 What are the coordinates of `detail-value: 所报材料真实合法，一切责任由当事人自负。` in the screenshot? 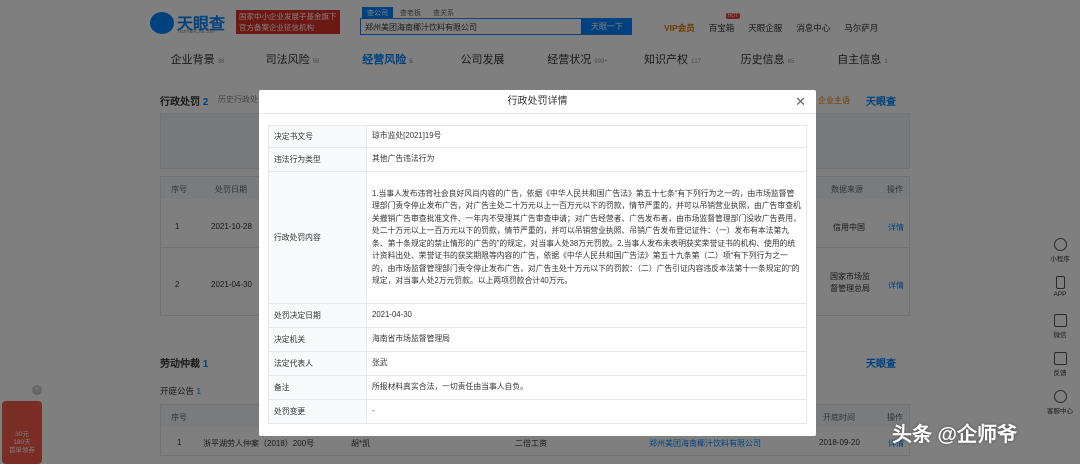 It's located at (586, 387).